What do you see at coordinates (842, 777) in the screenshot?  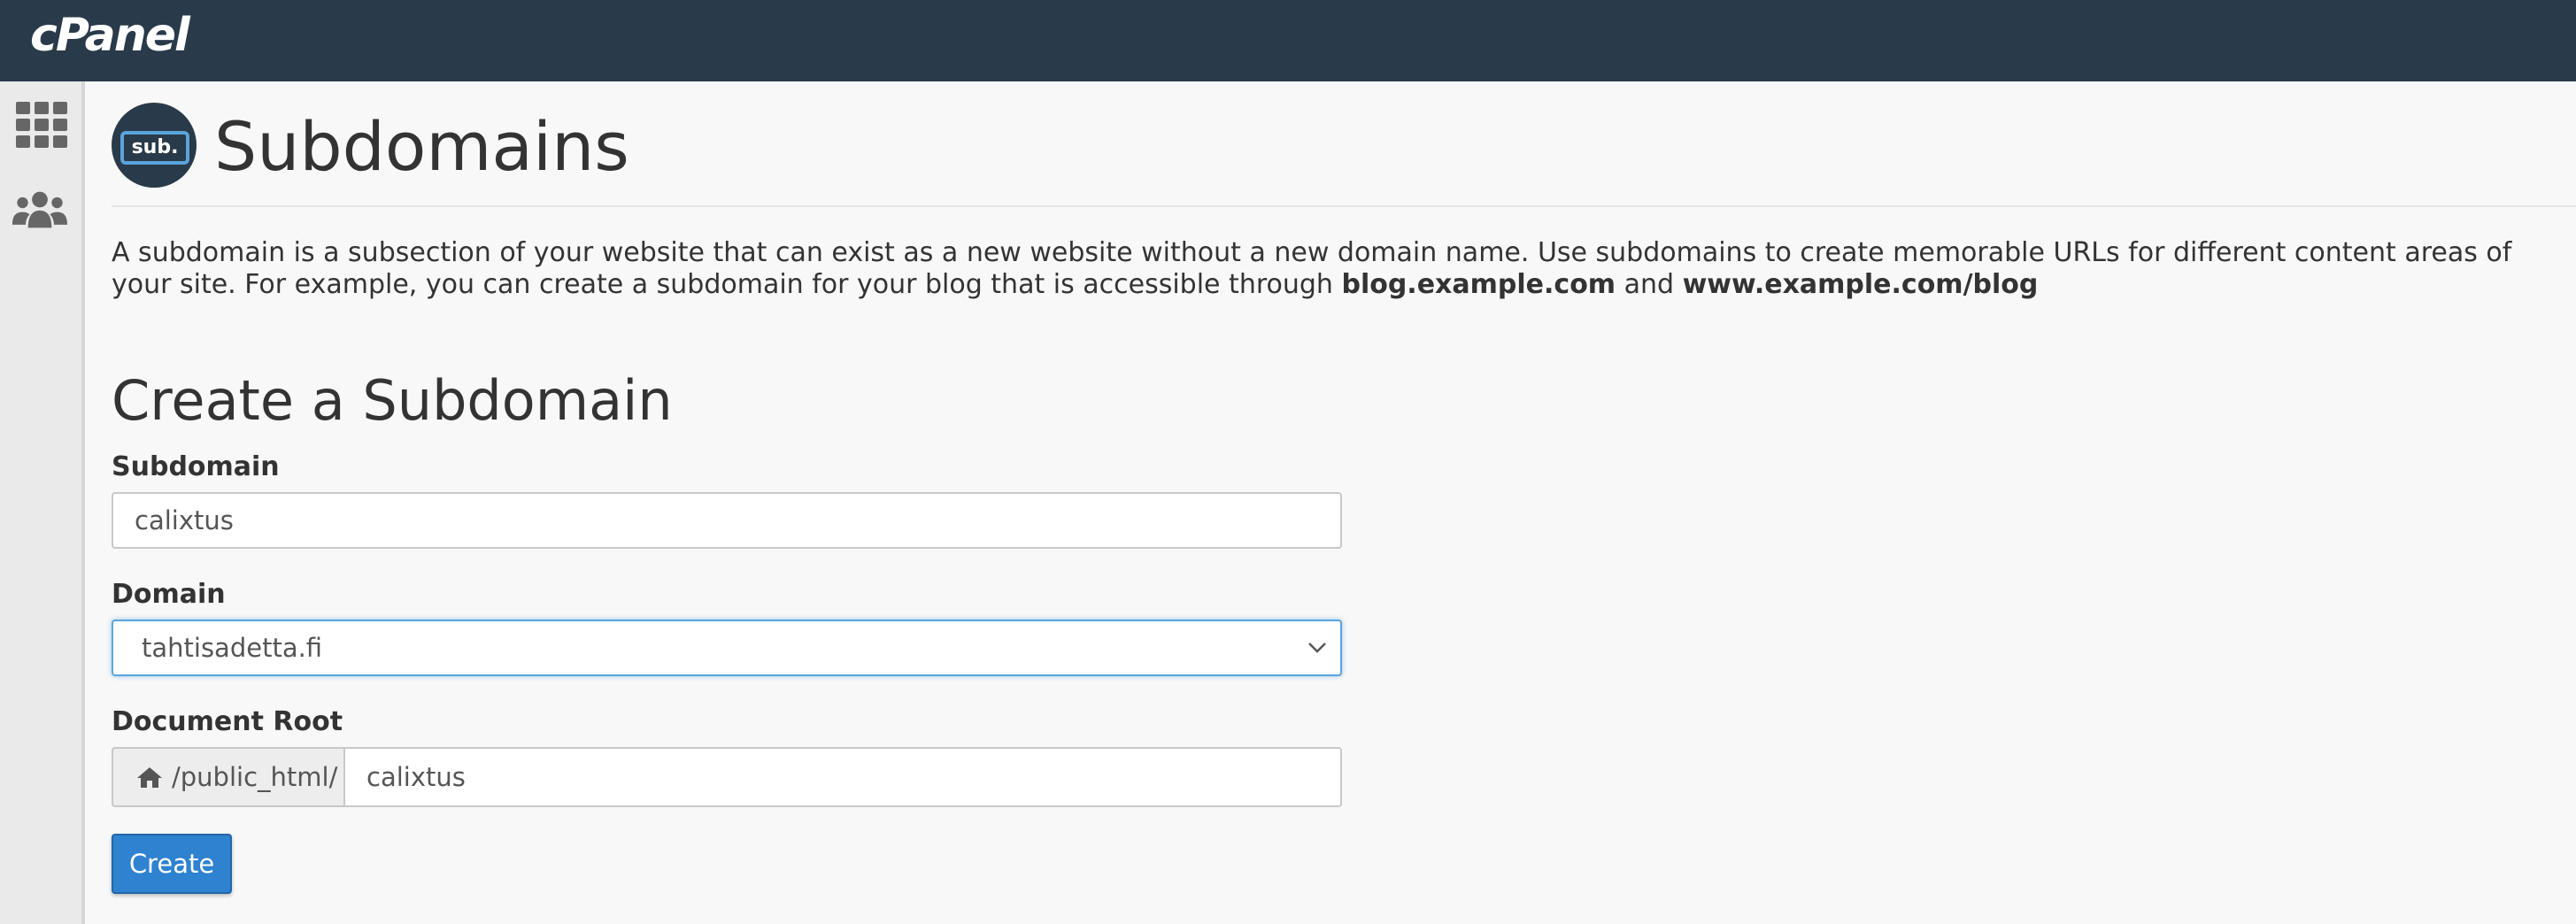 I see `document-root-input` at bounding box center [842, 777].